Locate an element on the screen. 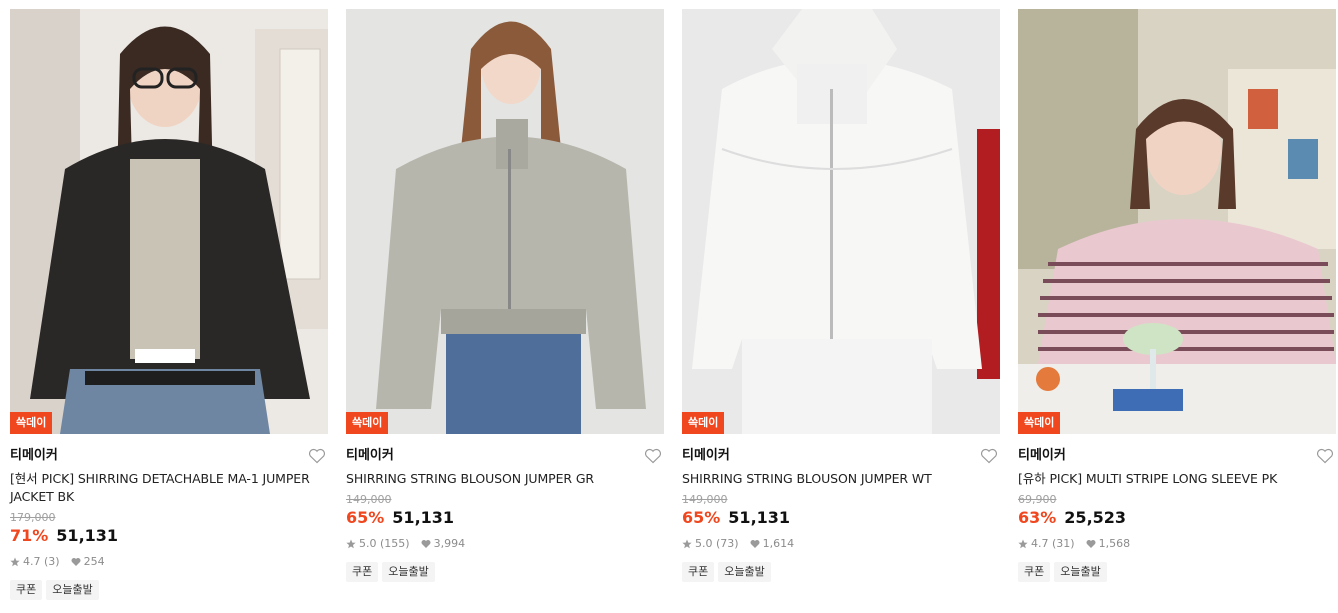 The image size is (1338, 613). like-count: 254 is located at coordinates (94, 561).